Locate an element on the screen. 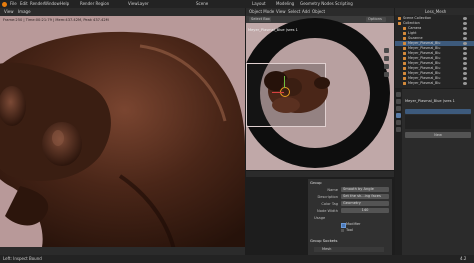  tab-modeling: Modeling is located at coordinates (285, 3).